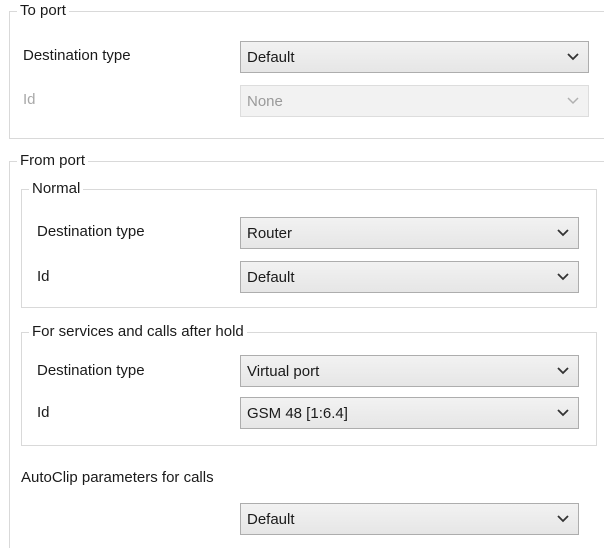  What do you see at coordinates (91, 370) in the screenshot?
I see `services-destination-type-label: Destination type` at bounding box center [91, 370].